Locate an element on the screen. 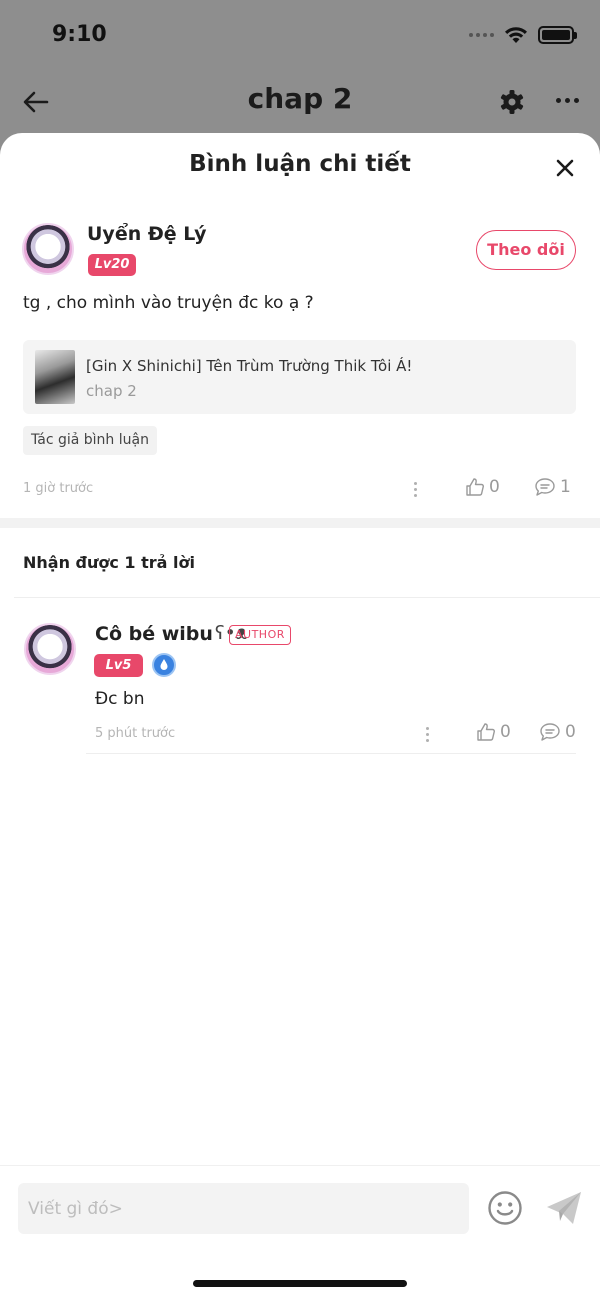 Image resolution: width=600 pixels, height=1299 pixels. top-bar: chap 2 is located at coordinates (300, 102).